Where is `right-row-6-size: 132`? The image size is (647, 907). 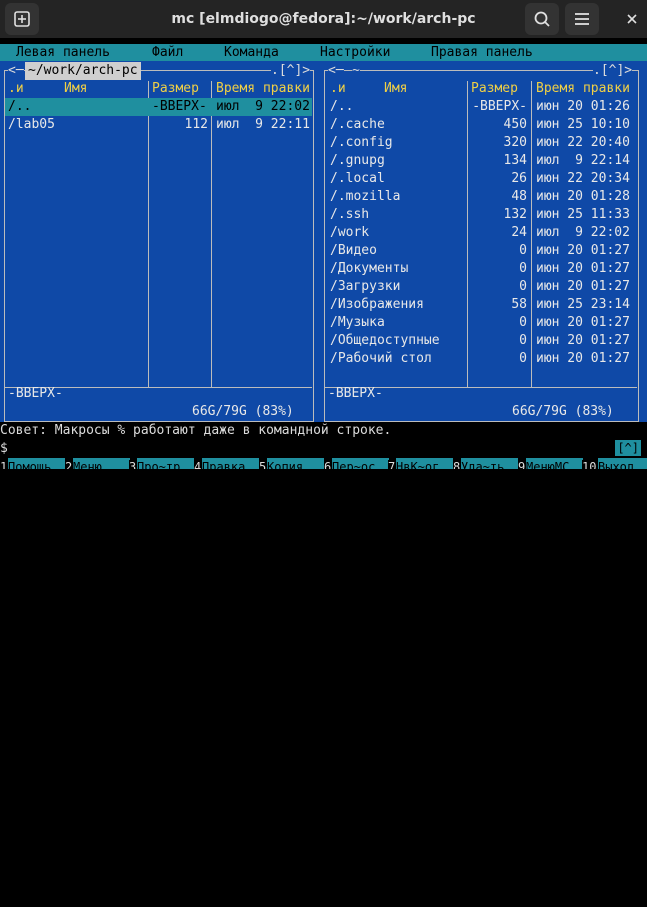 right-row-6-size: 132 is located at coordinates (515, 214).